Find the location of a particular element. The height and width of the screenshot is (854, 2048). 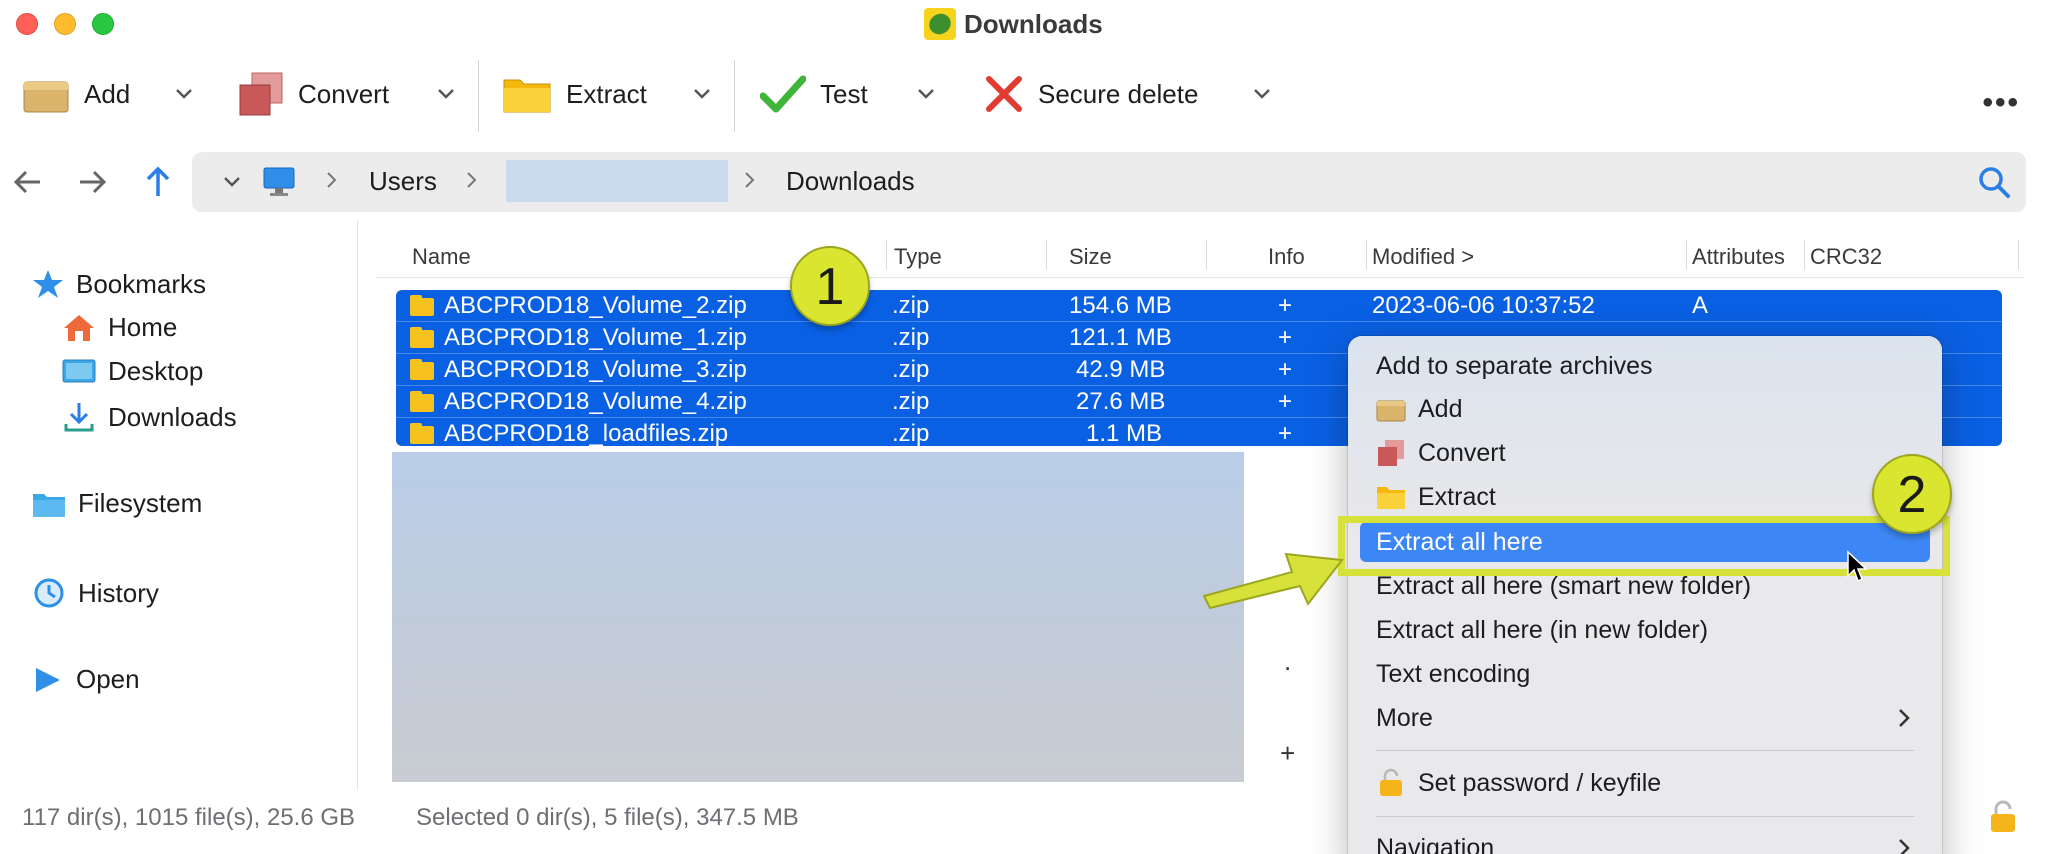

path-username-redacted is located at coordinates (617, 181).